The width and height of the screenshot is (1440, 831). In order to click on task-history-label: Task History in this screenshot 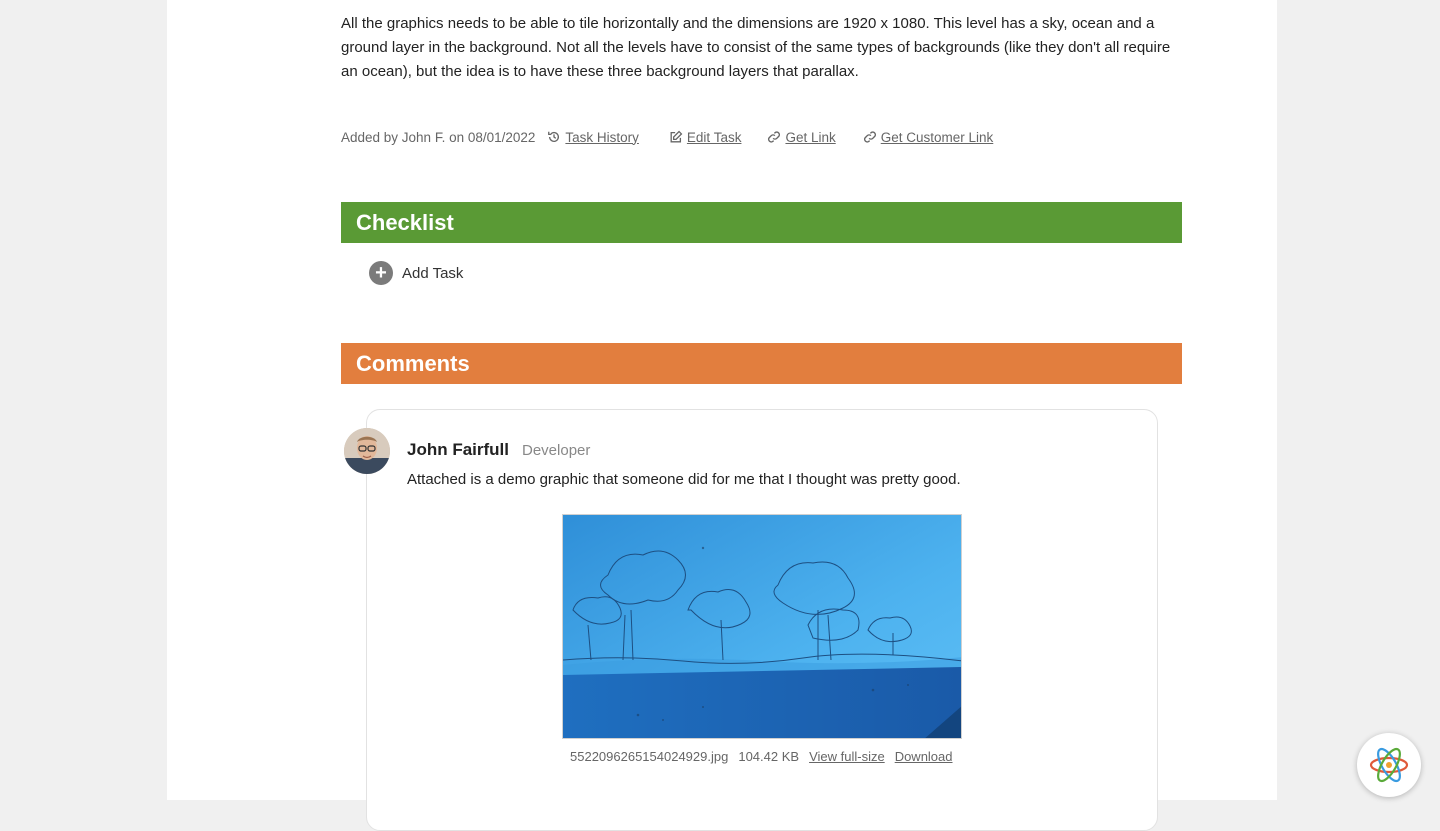, I will do `click(602, 137)`.